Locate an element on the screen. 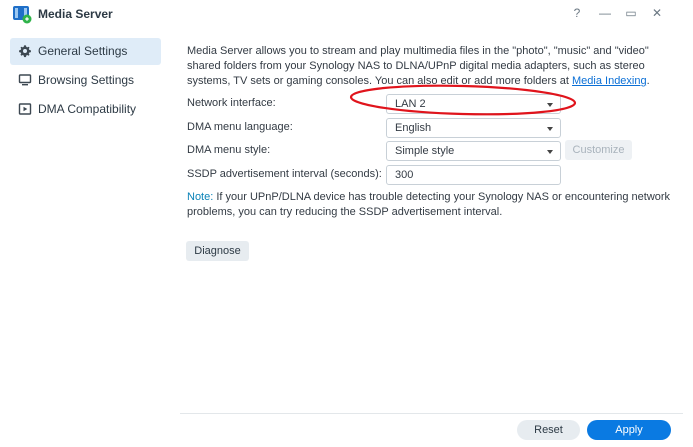  dma-menu-style-select: Simple style is located at coordinates (473, 151).